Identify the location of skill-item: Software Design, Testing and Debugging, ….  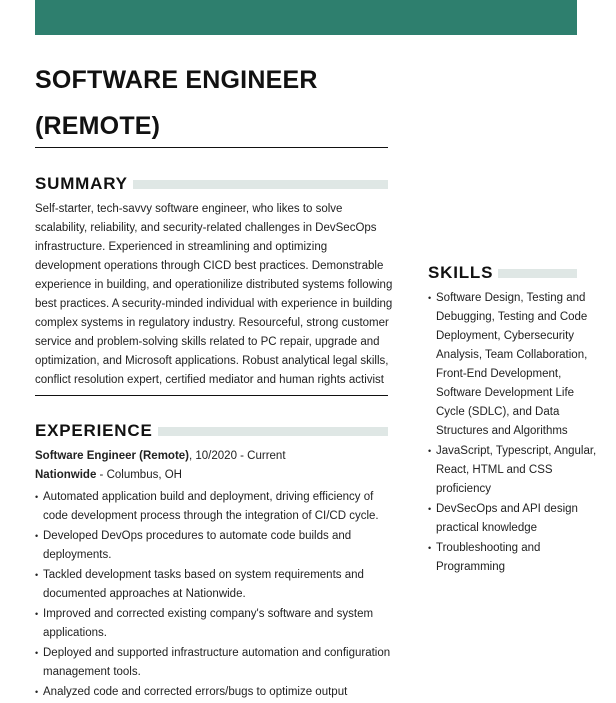
(515, 365).